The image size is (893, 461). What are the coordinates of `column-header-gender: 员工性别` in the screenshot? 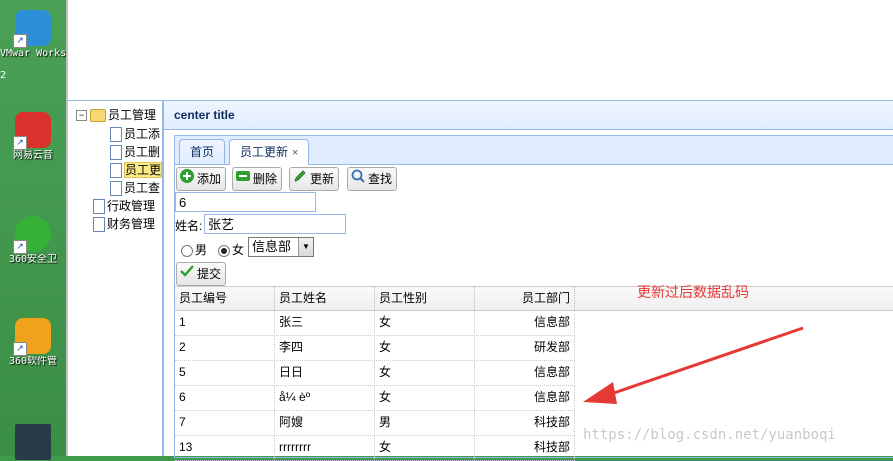 It's located at (425, 298).